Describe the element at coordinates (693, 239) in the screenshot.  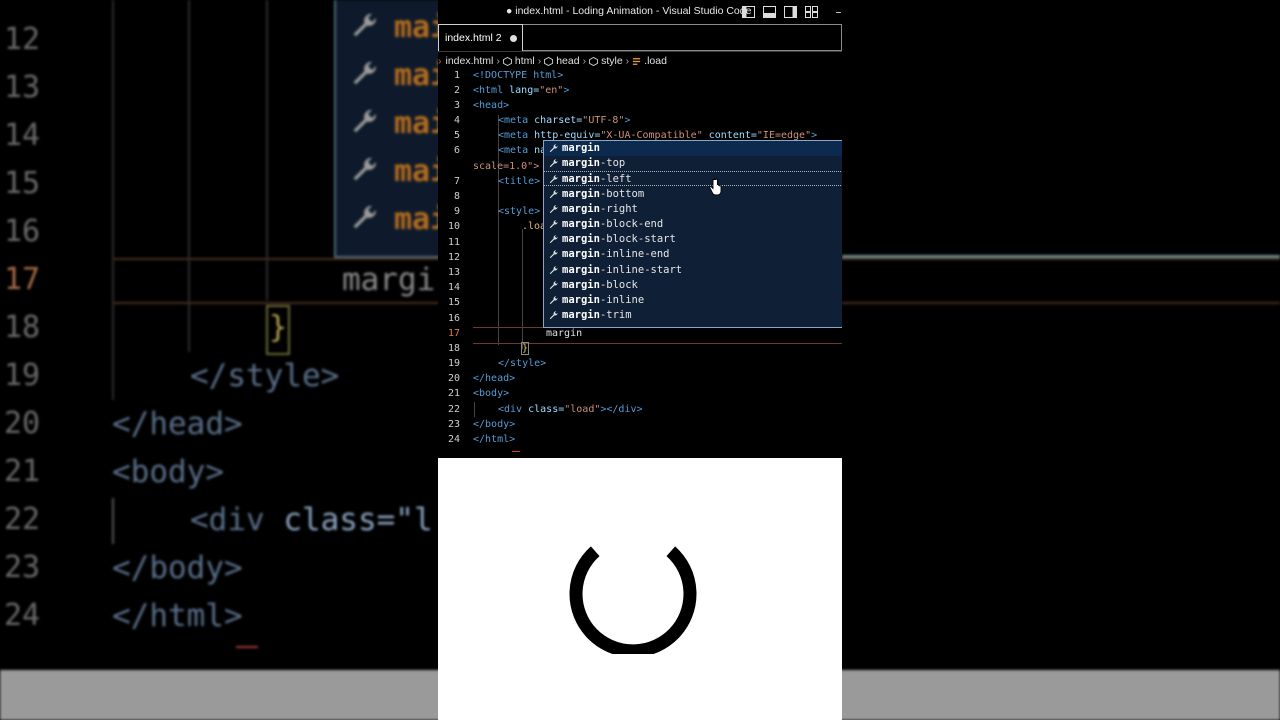
I see `suggest-item: margin-block-start` at that location.